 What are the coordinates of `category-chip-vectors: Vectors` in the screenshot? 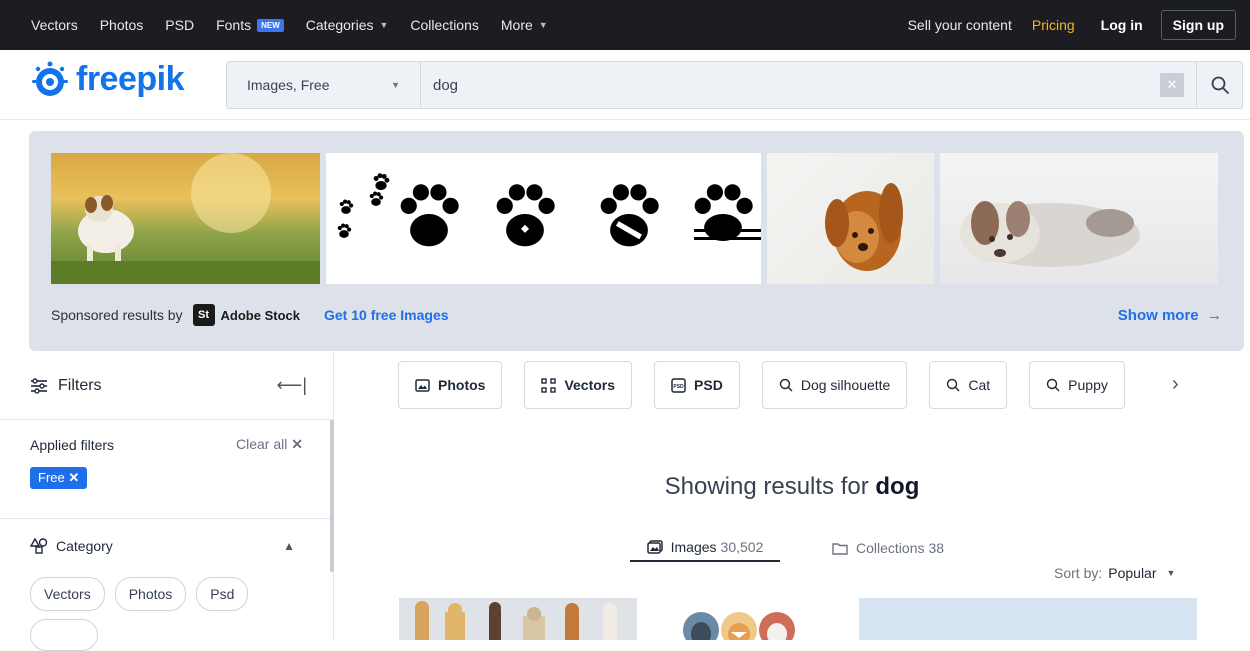 It's located at (67, 594).